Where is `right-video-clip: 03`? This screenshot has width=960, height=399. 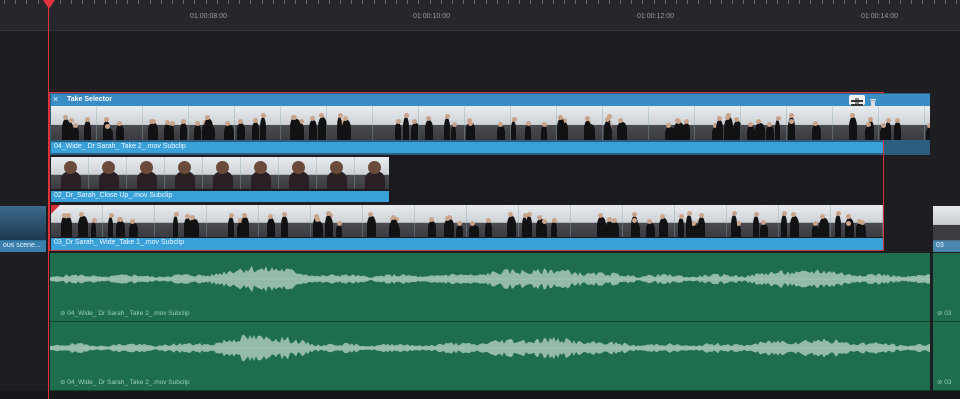
right-video-clip: 03 is located at coordinates (946, 229).